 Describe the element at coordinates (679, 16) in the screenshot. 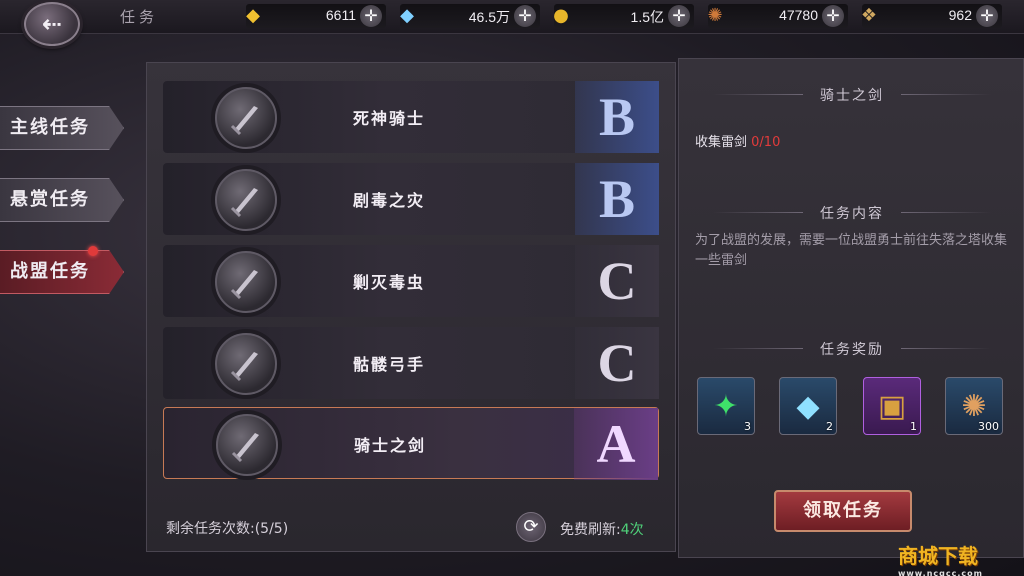

I see `add-coin-button: ✛` at that location.